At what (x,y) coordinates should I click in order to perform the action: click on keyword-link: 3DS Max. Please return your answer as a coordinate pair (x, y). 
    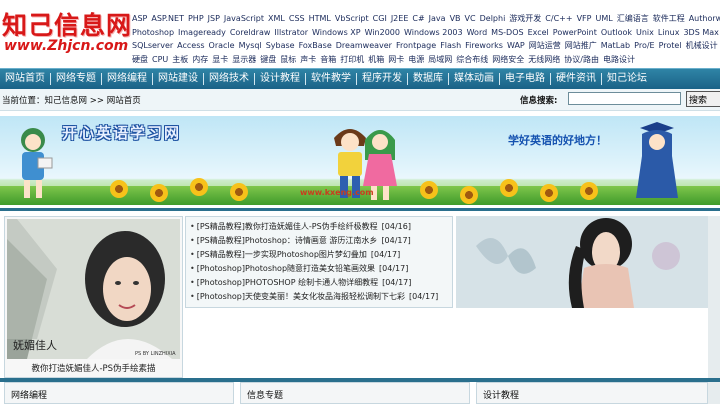
    Looking at the image, I should click on (700, 32).